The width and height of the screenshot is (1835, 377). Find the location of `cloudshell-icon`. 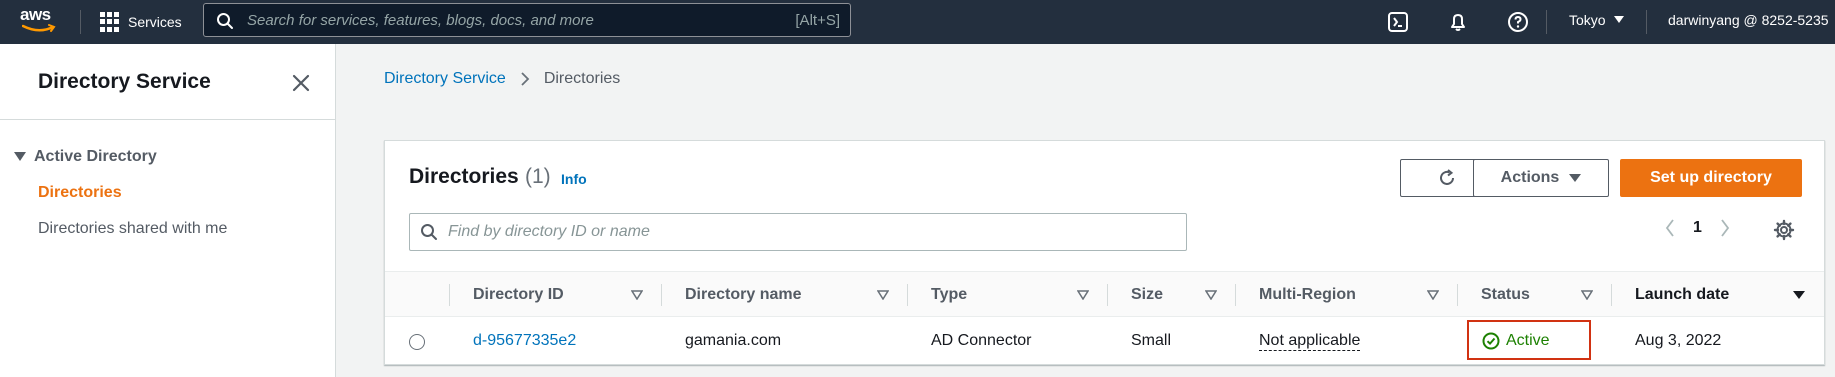

cloudshell-icon is located at coordinates (1398, 22).